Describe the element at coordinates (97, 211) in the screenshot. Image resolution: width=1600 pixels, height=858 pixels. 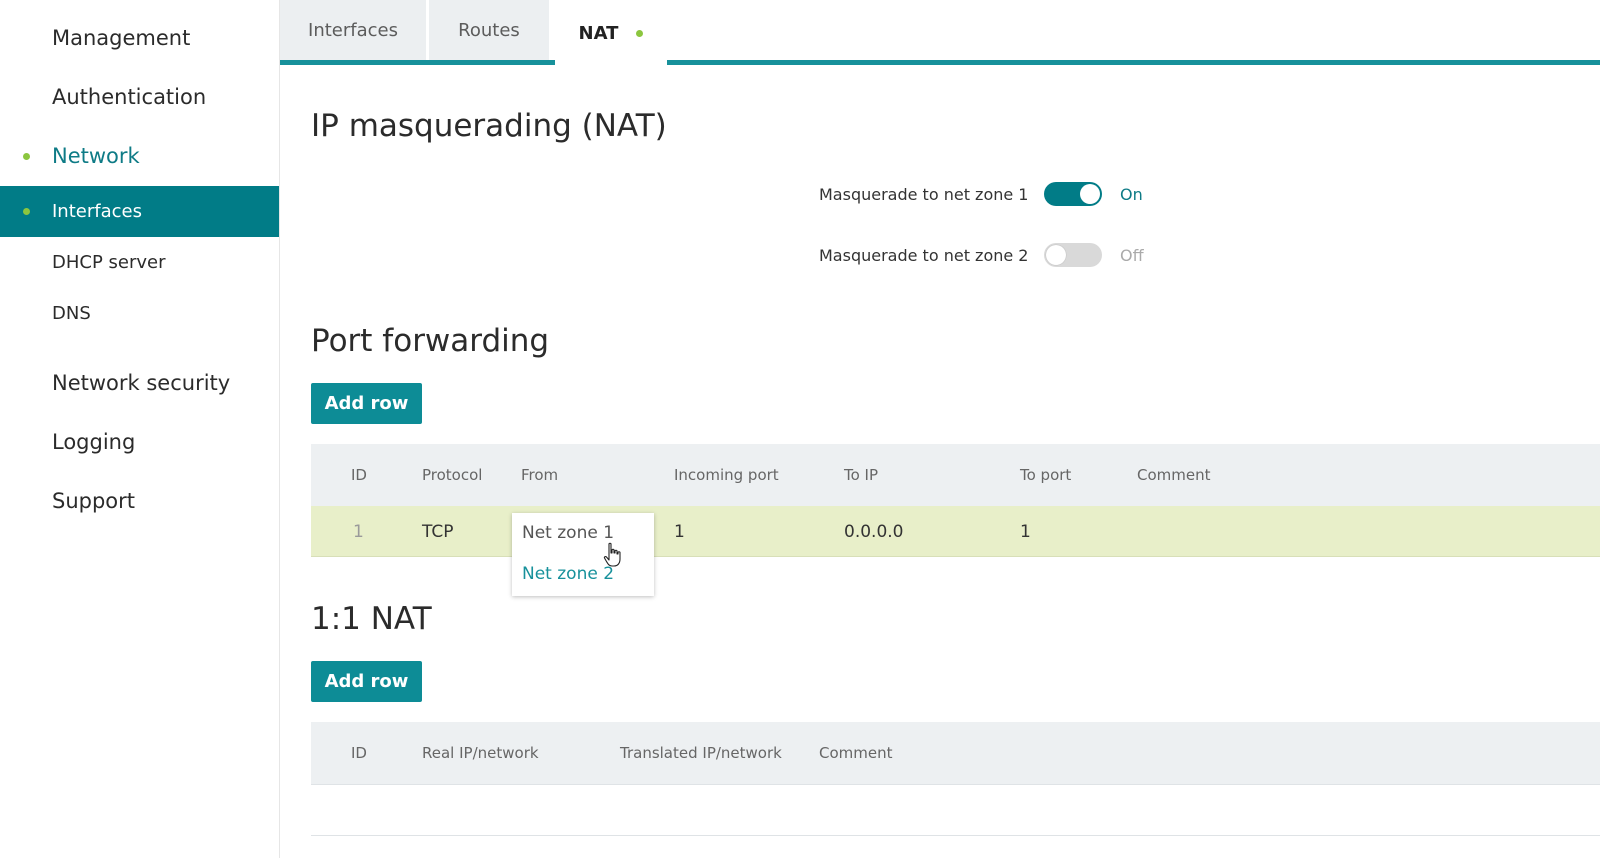
I see `sidebar-item-label: Interfaces` at that location.